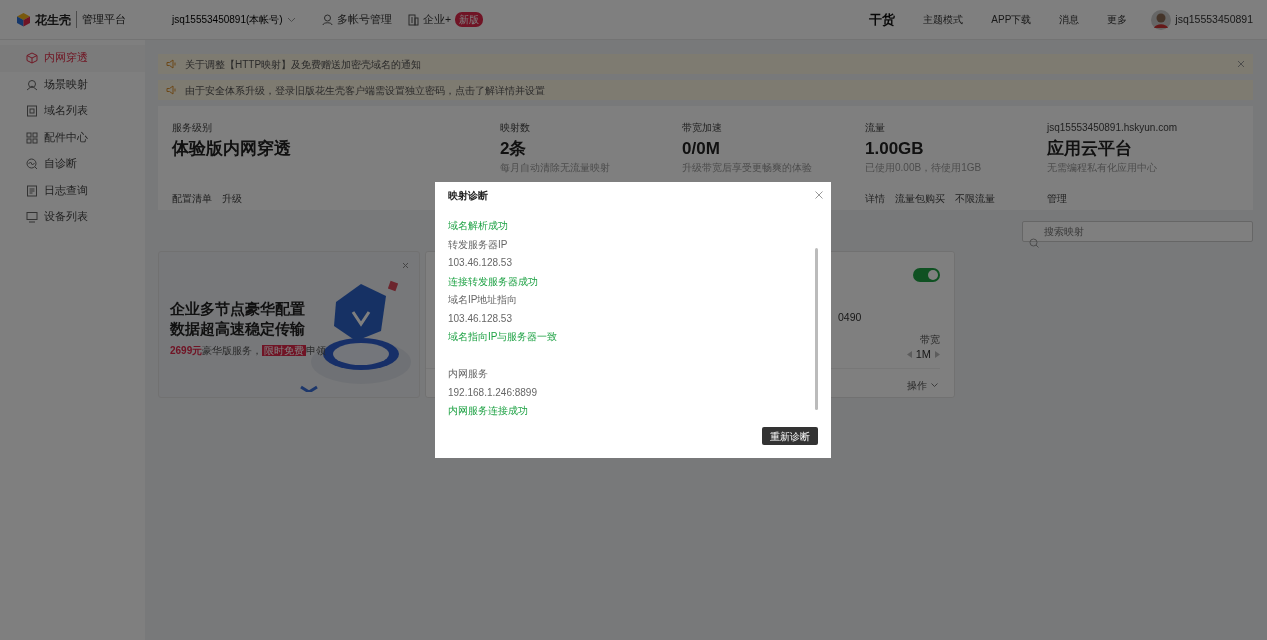  Describe the element at coordinates (1090, 149) in the screenshot. I see `stat-value: 应用云平台` at that location.